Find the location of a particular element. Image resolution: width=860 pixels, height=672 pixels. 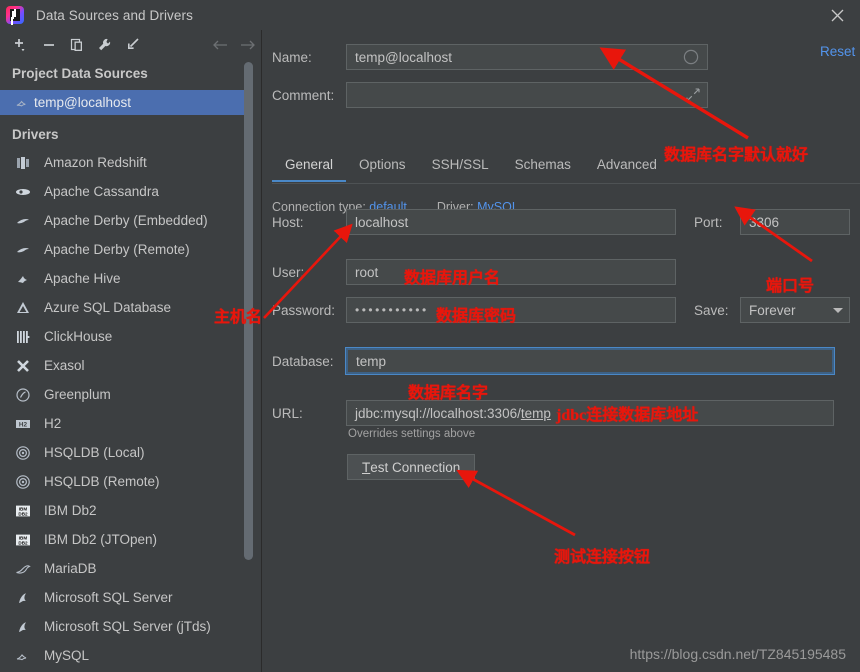

greenplum-icon is located at coordinates (23, 395).